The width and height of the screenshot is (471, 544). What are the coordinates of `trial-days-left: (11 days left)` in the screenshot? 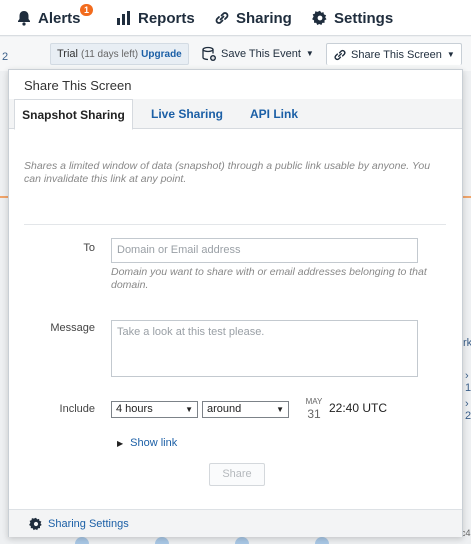 It's located at (110, 54).